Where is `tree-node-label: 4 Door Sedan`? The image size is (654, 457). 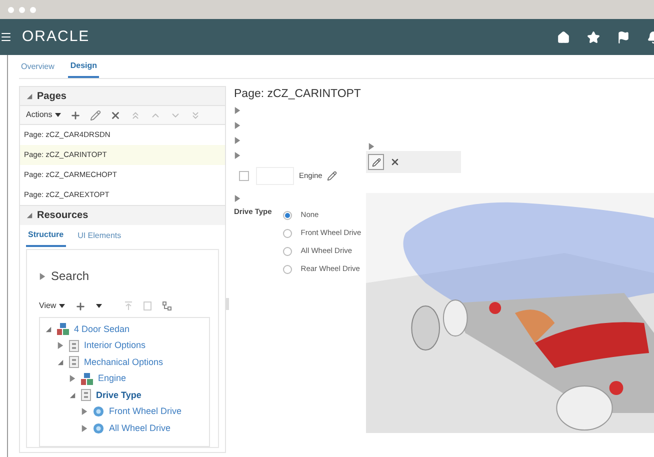 tree-node-label: 4 Door Sedan is located at coordinates (102, 329).